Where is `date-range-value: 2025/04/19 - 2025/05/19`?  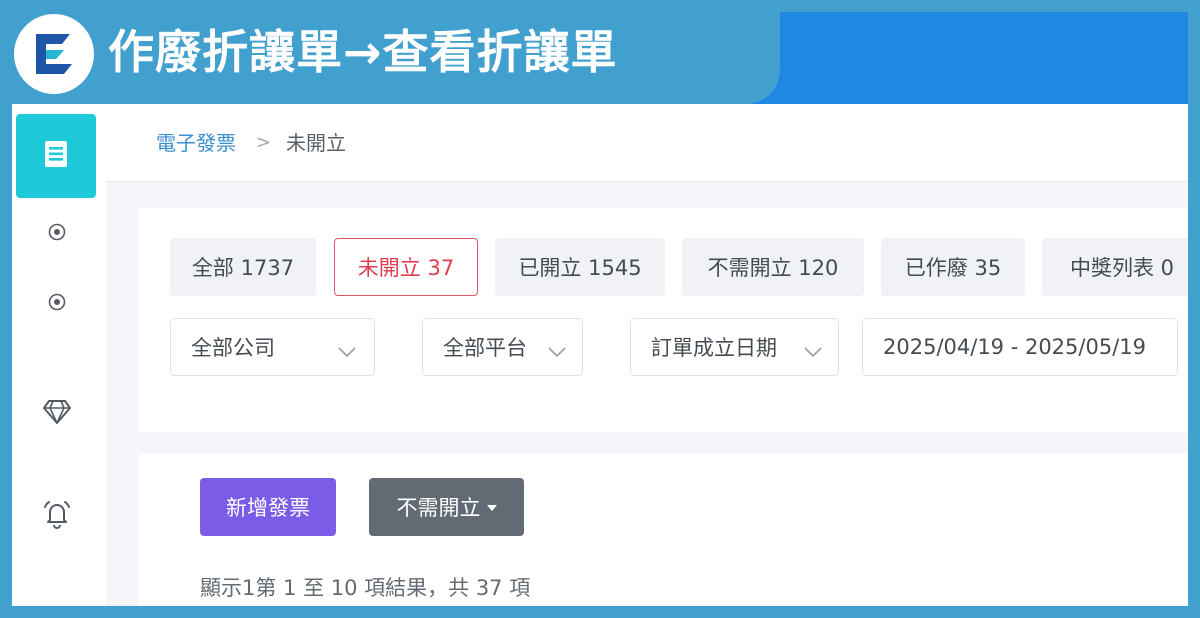 date-range-value: 2025/04/19 - 2025/05/19 is located at coordinates (1015, 347).